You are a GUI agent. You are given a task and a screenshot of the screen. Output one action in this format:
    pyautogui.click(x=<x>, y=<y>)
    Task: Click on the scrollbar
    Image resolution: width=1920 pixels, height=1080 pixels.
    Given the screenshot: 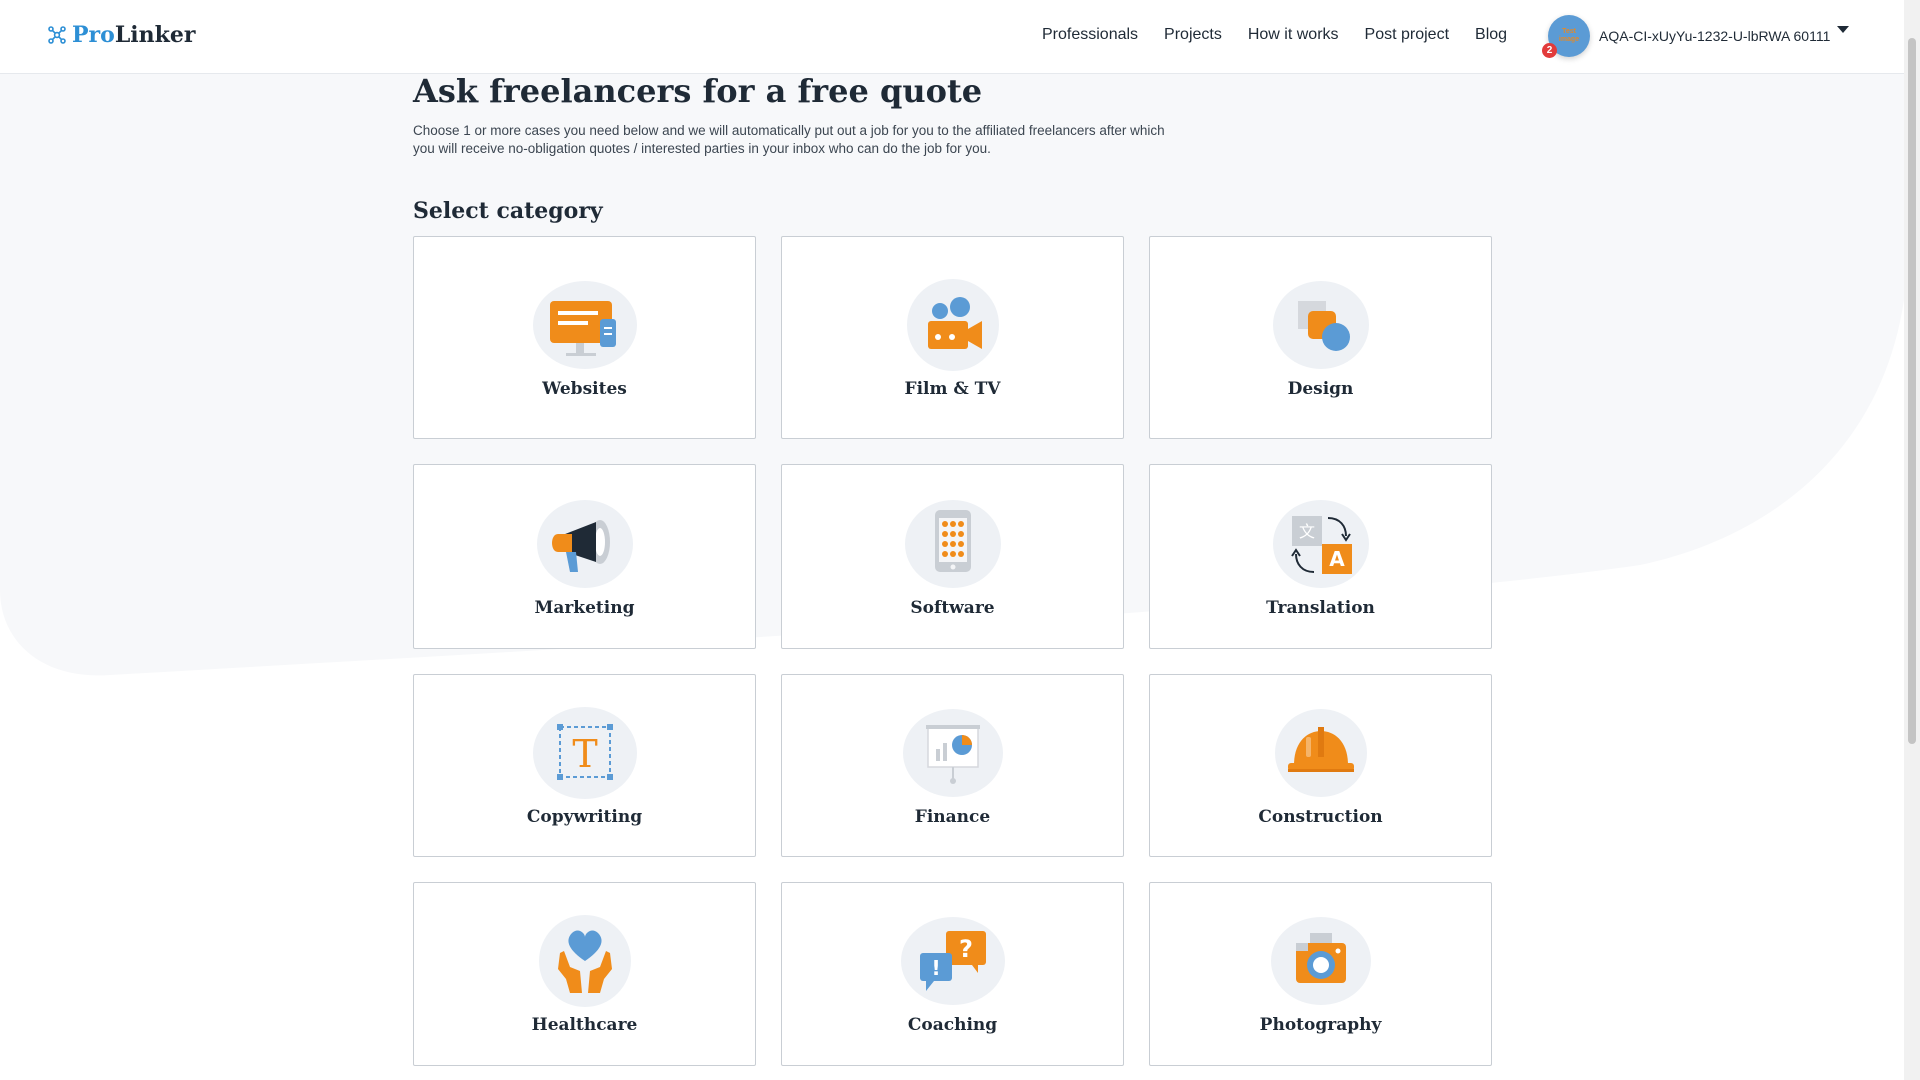 What is the action you would take?
    pyautogui.click(x=1912, y=540)
    